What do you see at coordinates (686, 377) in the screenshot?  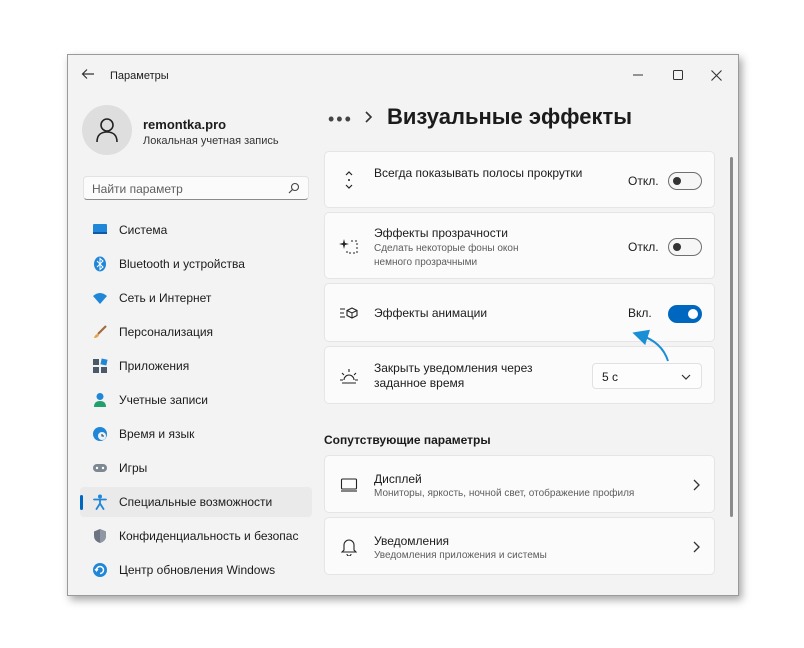 I see `chevron-down-icon` at bounding box center [686, 377].